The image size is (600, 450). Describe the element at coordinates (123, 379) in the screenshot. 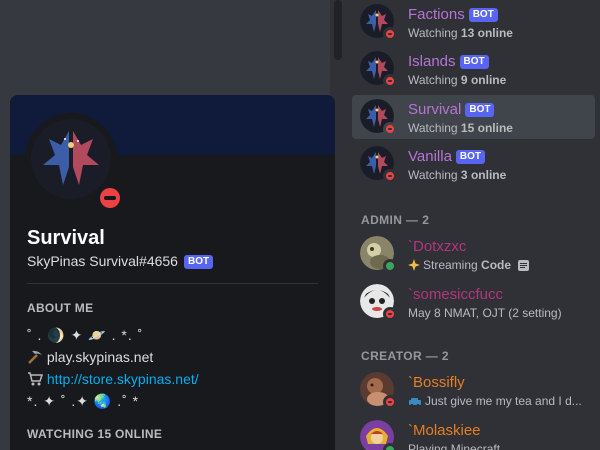

I see `store-link: http://store.skypinas.net/` at that location.